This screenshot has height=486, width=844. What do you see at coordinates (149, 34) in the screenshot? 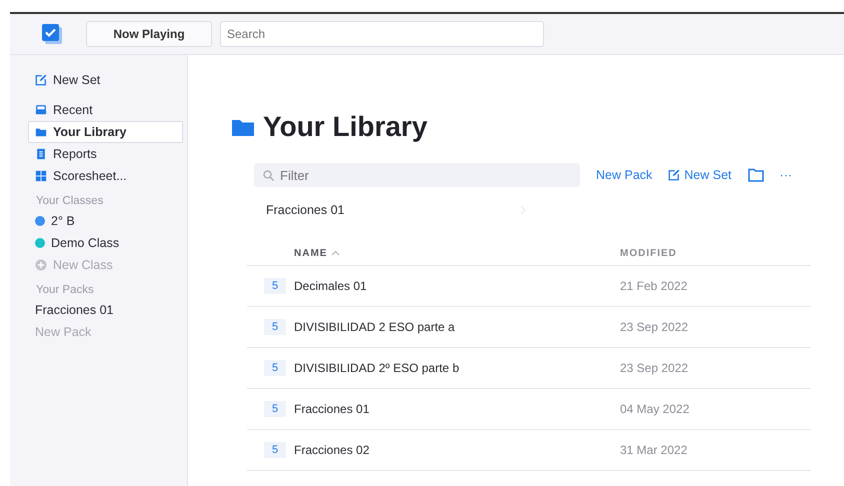
I see `now-playing-button: Now Playing` at bounding box center [149, 34].